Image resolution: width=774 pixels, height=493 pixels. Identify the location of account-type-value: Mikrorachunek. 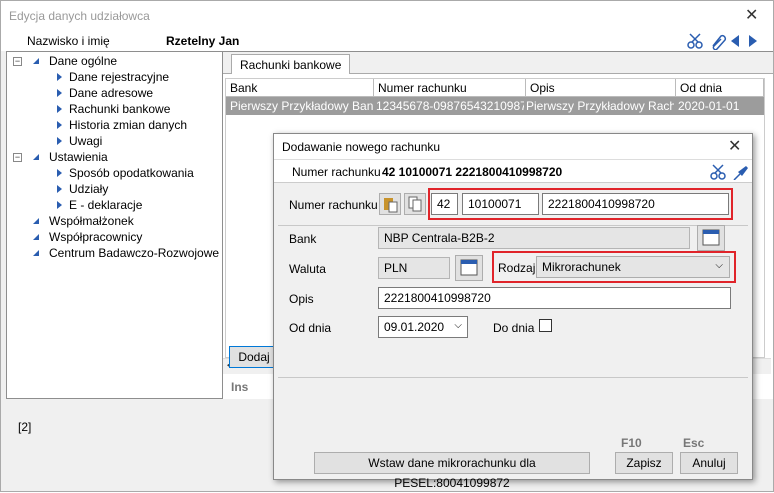
(581, 267).